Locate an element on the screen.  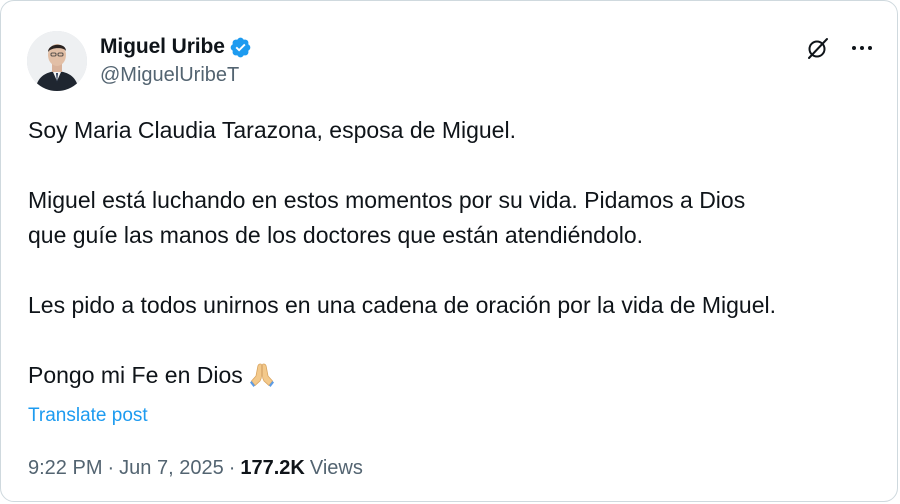
post-header: Miguel Uribe @MiguelUribeT is located at coordinates (452, 62).